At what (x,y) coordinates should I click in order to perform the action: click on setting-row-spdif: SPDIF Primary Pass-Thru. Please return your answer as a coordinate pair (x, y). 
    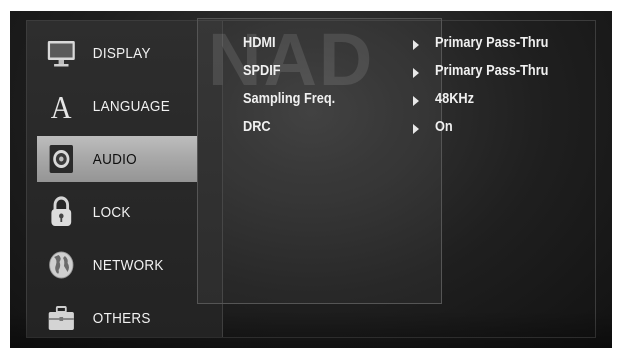
    Looking at the image, I should click on (423, 73).